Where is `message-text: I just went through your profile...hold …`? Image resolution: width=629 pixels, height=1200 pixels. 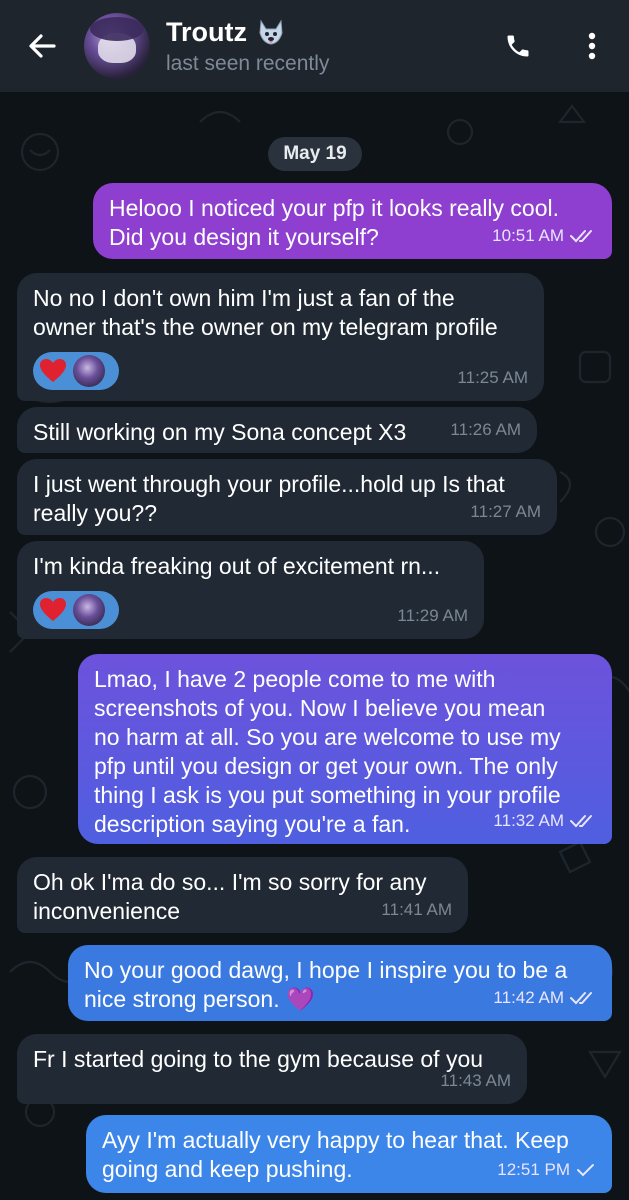
message-text: I just went through your profile...hold … is located at coordinates (269, 498).